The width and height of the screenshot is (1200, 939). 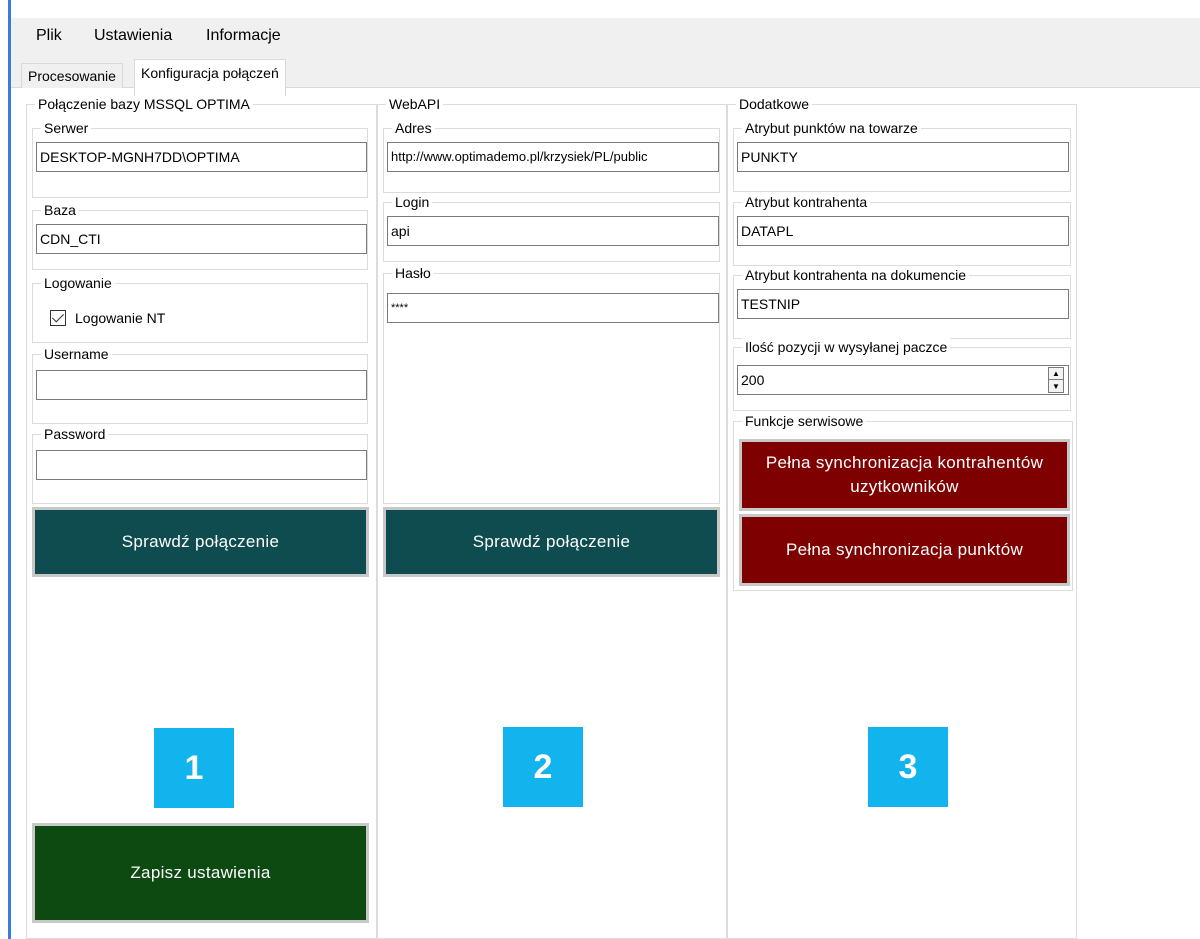 I want to click on contractor-attr-label: Atrybut kontrahenta, so click(x=806, y=202).